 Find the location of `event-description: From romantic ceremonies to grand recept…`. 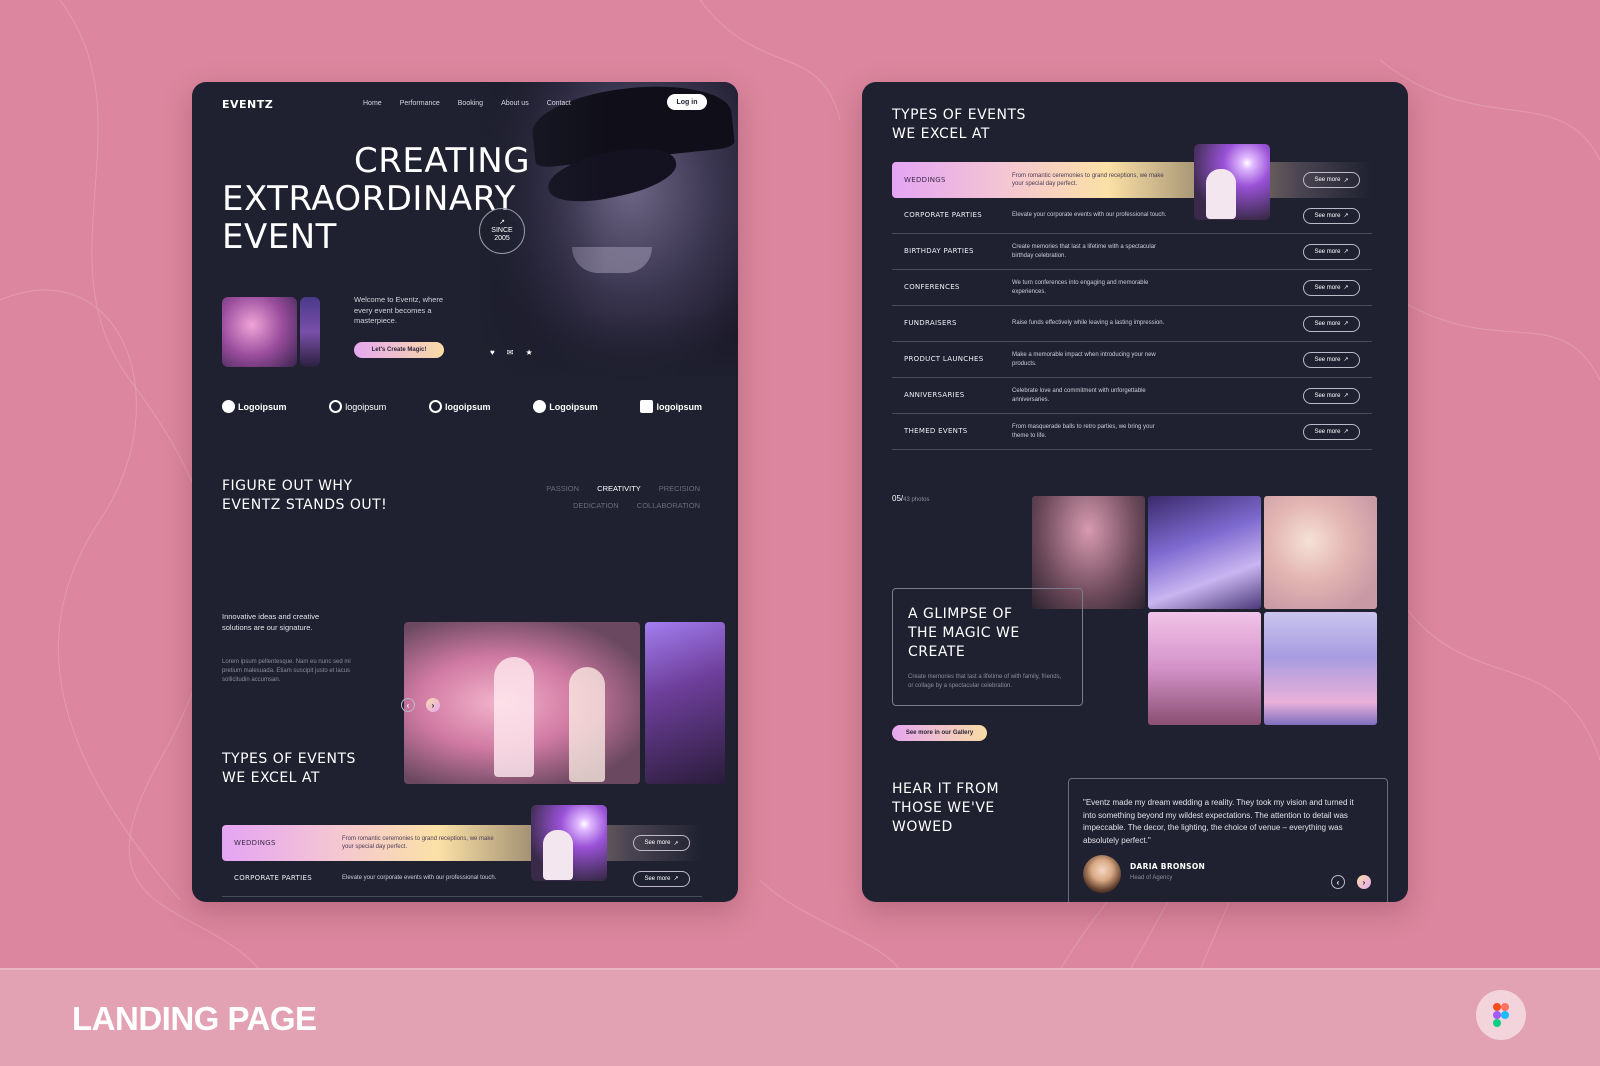

event-description: From romantic ceremonies to grand recept… is located at coordinates (1088, 180).